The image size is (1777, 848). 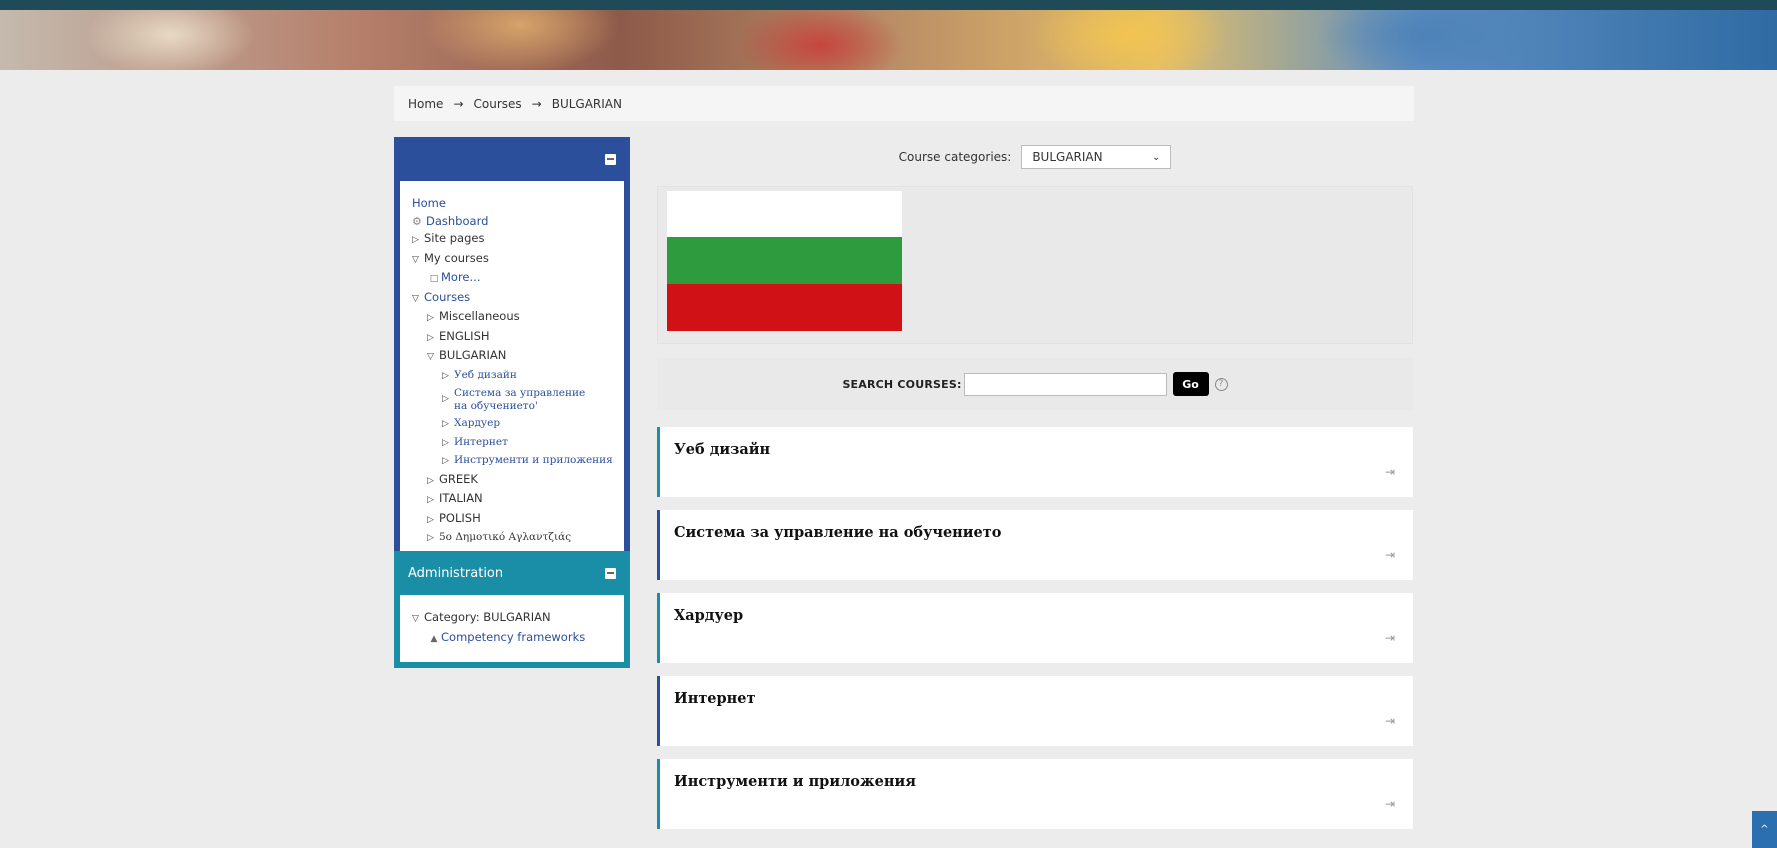 What do you see at coordinates (477, 423) in the screenshot?
I see `nav-course-hardware: Хардуер` at bounding box center [477, 423].